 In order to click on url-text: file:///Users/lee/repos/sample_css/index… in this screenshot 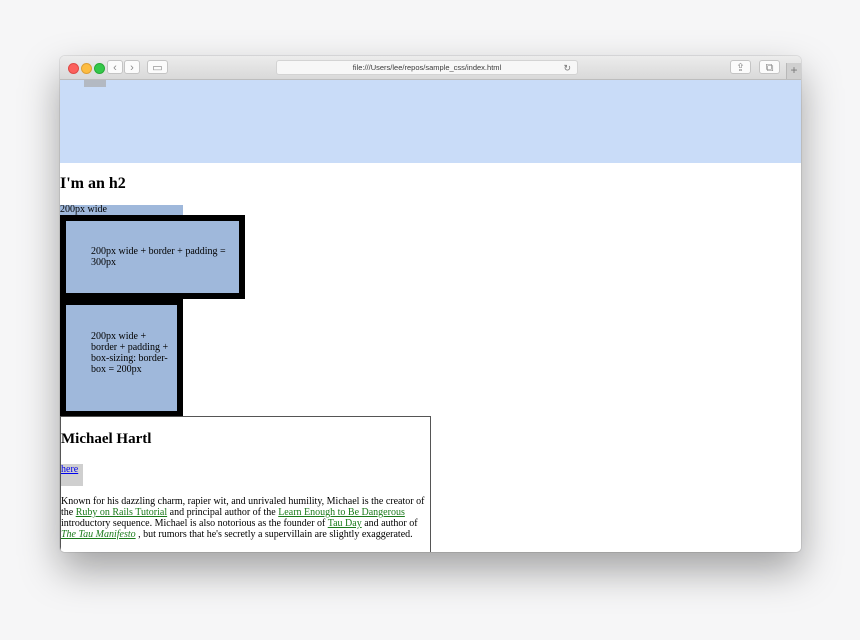, I will do `click(427, 67)`.